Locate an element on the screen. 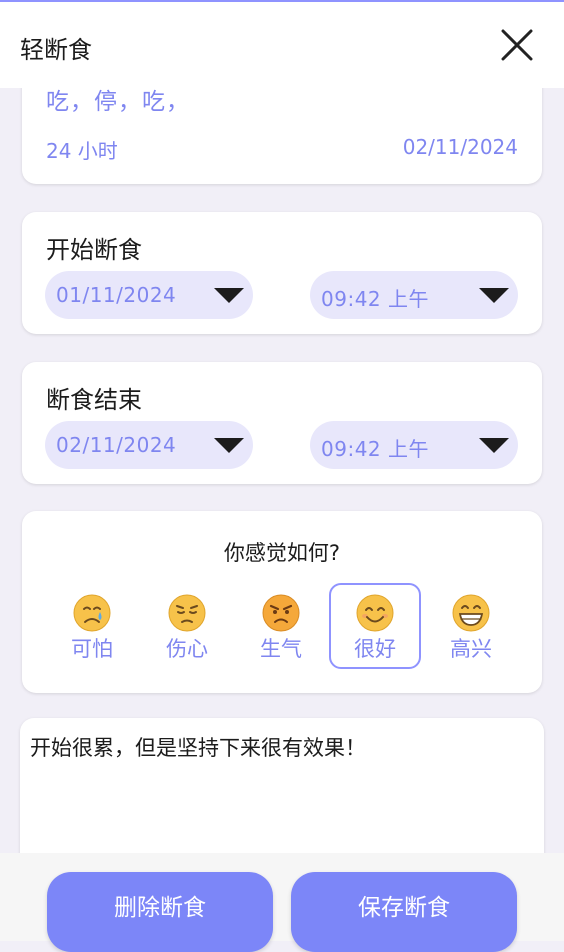  start-date-value: 01/11/2024 is located at coordinates (116, 295).